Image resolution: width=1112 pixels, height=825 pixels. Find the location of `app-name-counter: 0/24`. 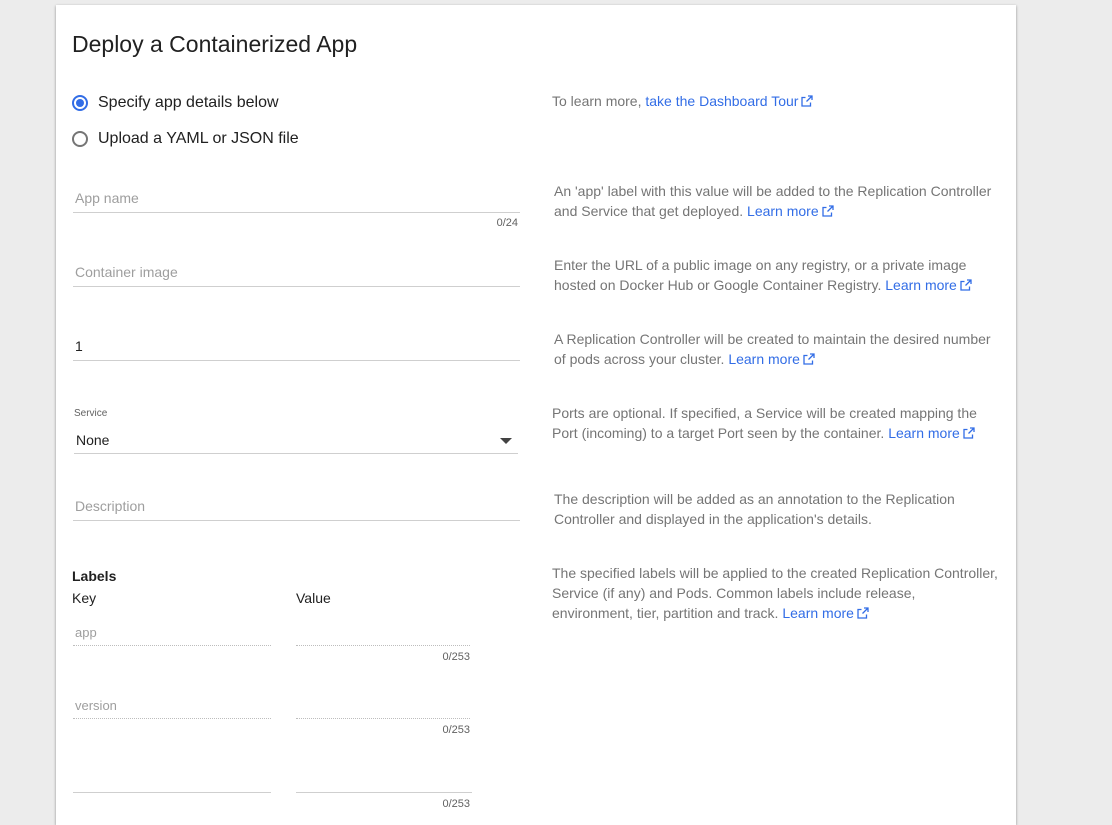

app-name-counter: 0/24 is located at coordinates (507, 223).